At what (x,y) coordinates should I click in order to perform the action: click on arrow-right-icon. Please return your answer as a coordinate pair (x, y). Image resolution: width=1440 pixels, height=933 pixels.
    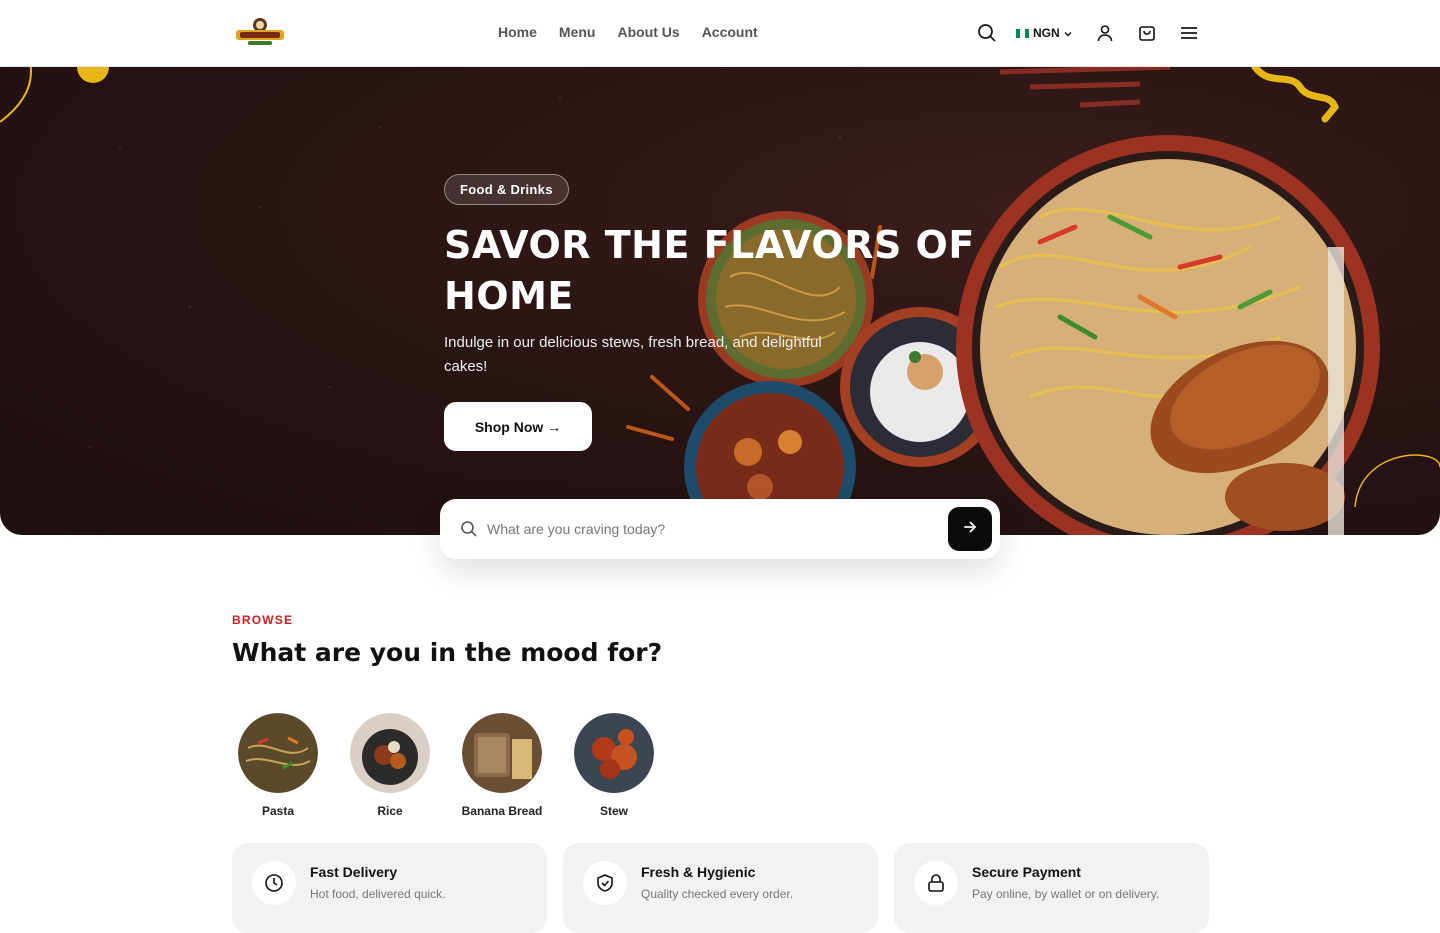
    Looking at the image, I should click on (970, 529).